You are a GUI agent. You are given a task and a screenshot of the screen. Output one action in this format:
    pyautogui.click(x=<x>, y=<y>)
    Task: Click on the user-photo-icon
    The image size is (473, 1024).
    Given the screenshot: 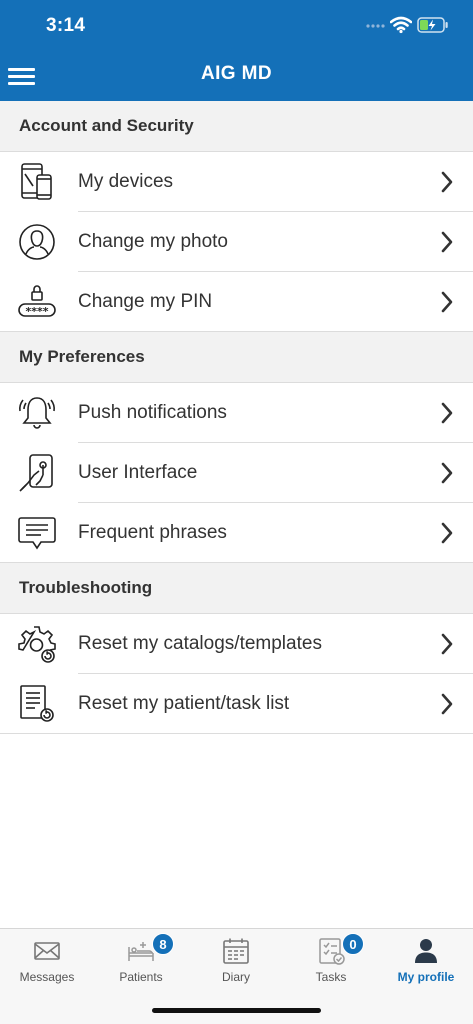 What is the action you would take?
    pyautogui.click(x=37, y=242)
    